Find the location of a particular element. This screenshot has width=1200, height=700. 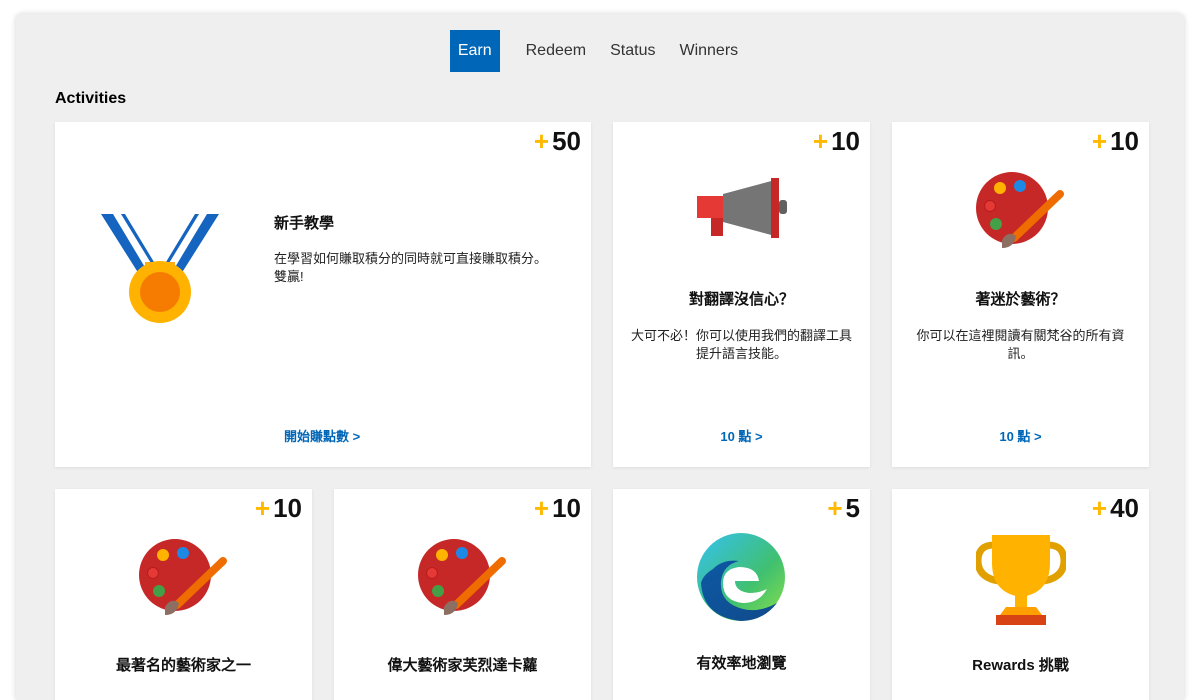

tab-bar: Earn Redeem Status Winners is located at coordinates (600, 51).